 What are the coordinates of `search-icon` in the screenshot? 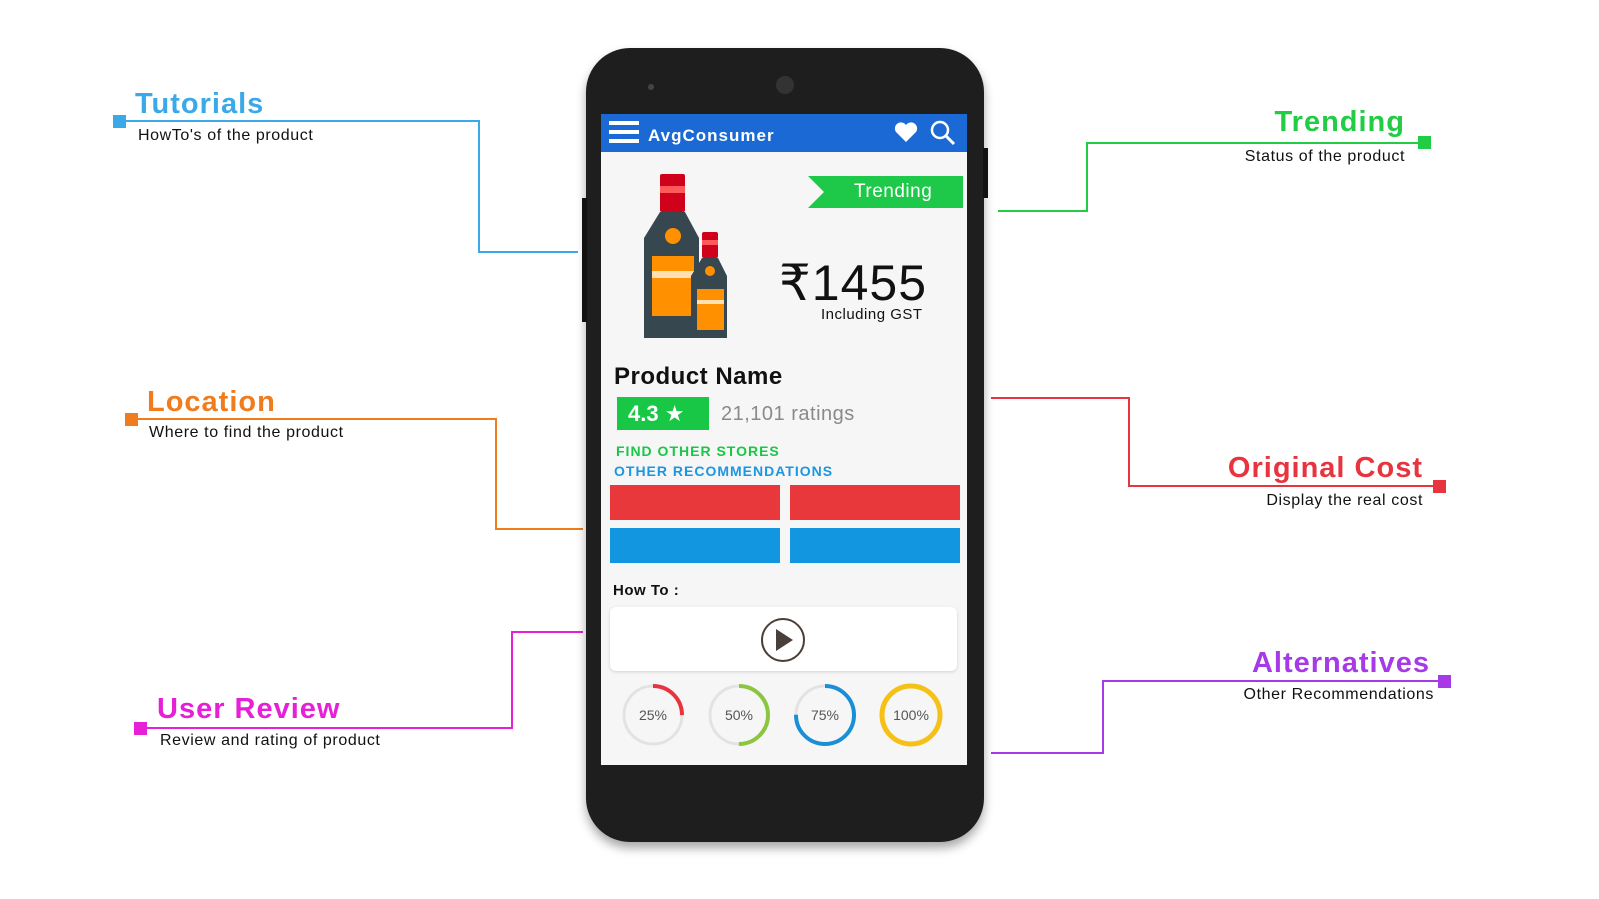 It's located at (943, 133).